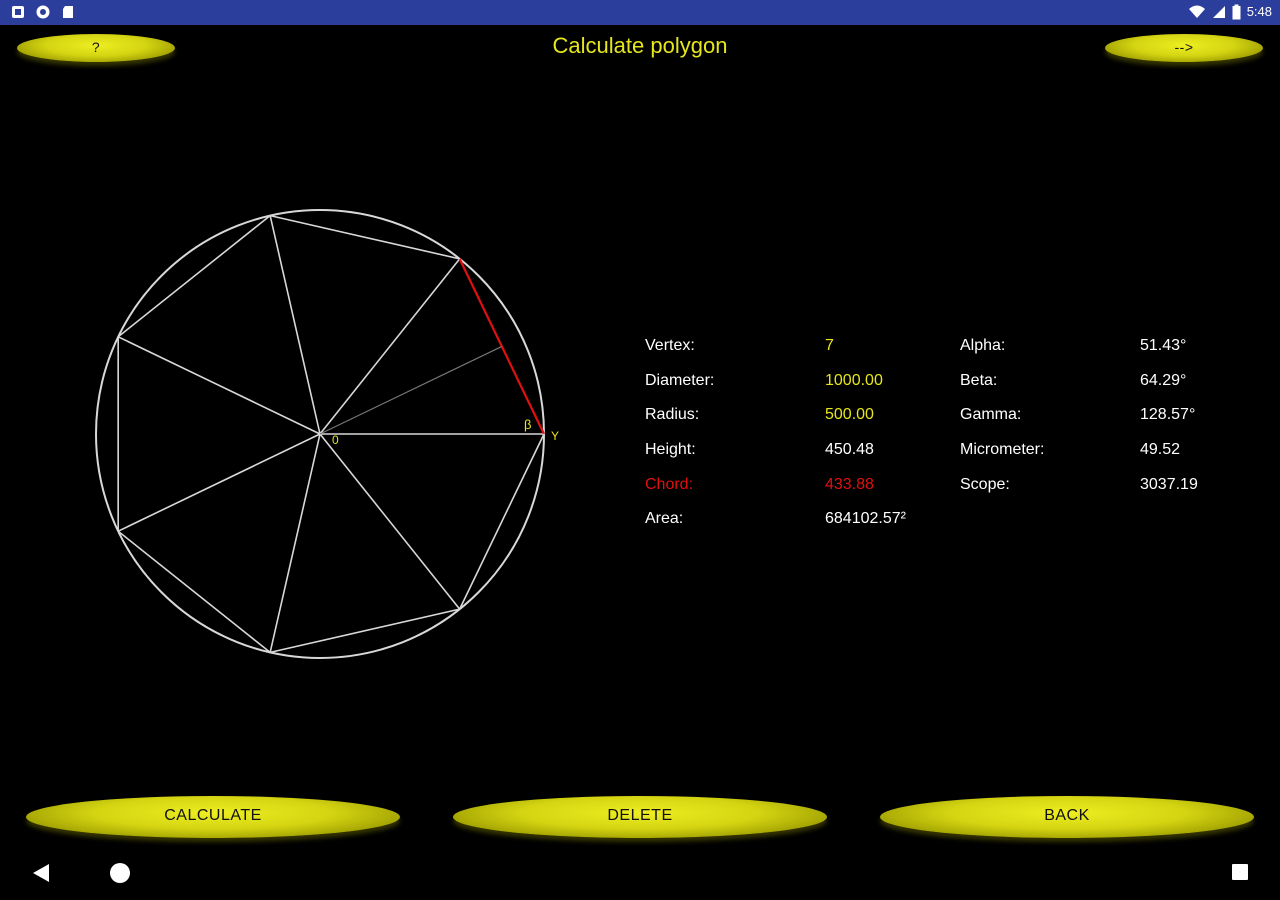 The width and height of the screenshot is (1280, 900). What do you see at coordinates (849, 484) in the screenshot?
I see `chord-value: 433.88` at bounding box center [849, 484].